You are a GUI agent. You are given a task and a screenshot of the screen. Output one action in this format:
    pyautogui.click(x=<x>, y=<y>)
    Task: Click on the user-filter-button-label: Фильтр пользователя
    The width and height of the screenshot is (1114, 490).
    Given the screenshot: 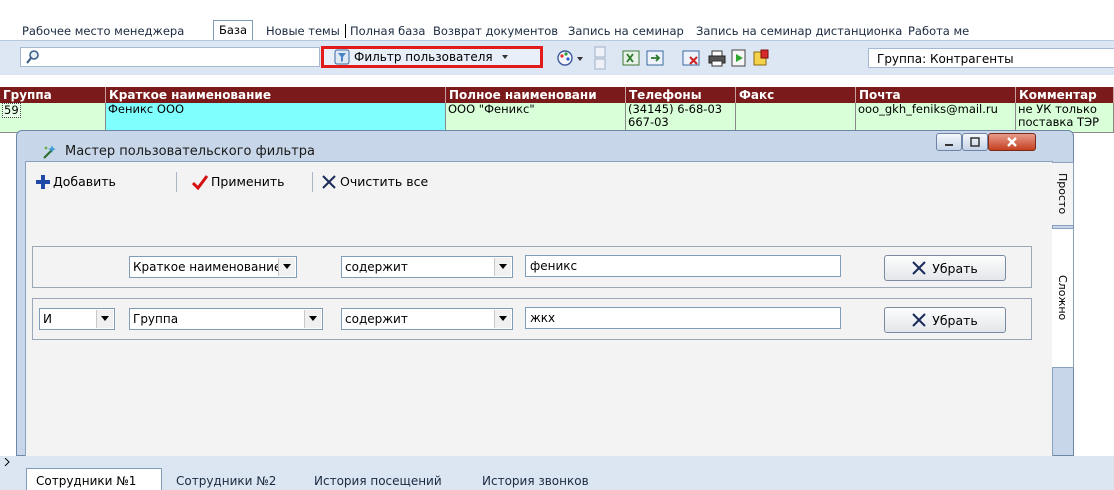 What is the action you would take?
    pyautogui.click(x=423, y=57)
    